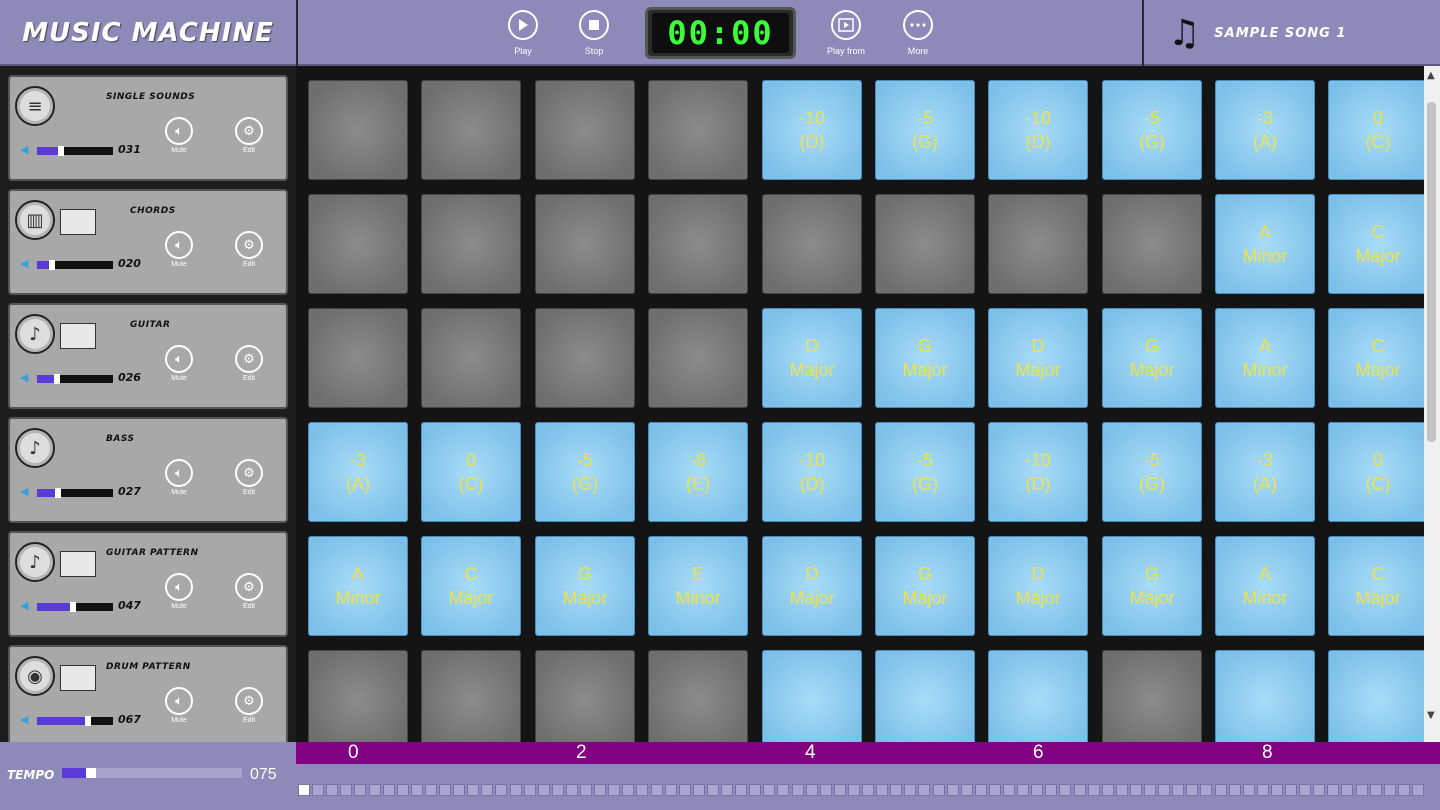 This screenshot has width=1440, height=810. I want to click on keyboard-icon: ▥, so click(35, 220).